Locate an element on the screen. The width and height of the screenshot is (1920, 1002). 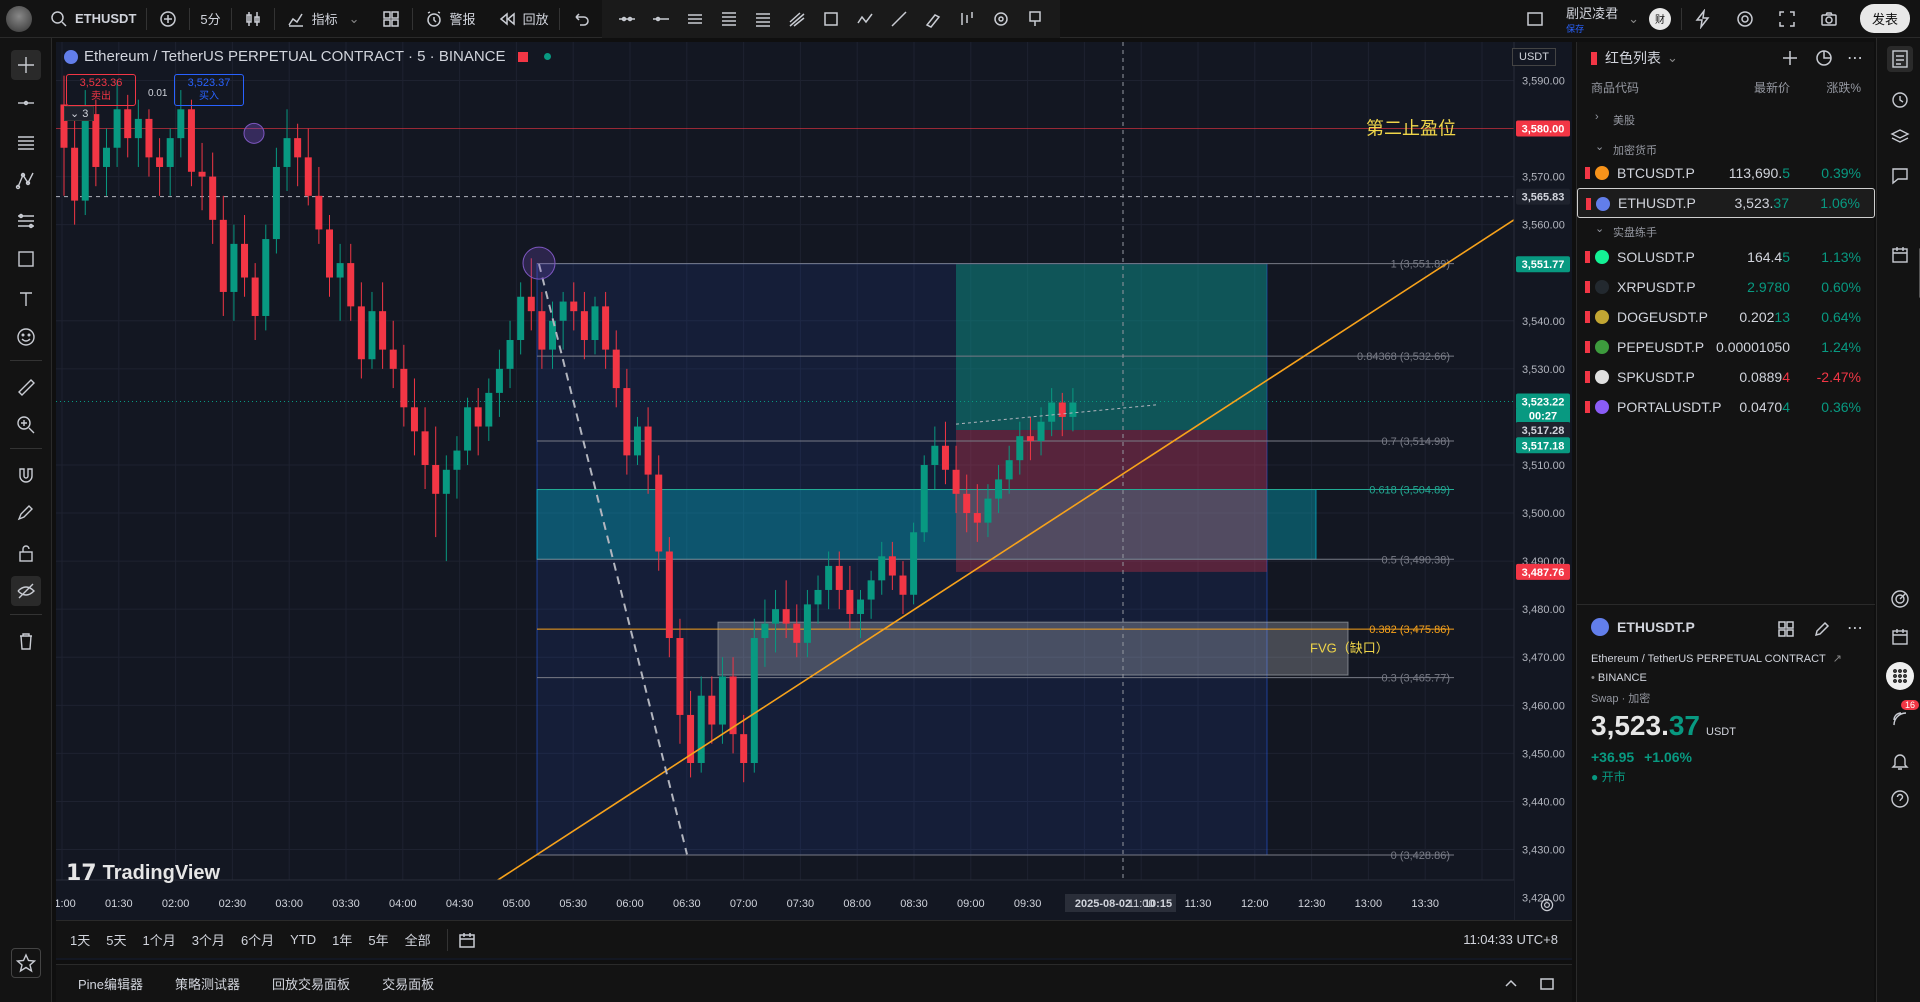
compare-button is located at coordinates (168, 19).